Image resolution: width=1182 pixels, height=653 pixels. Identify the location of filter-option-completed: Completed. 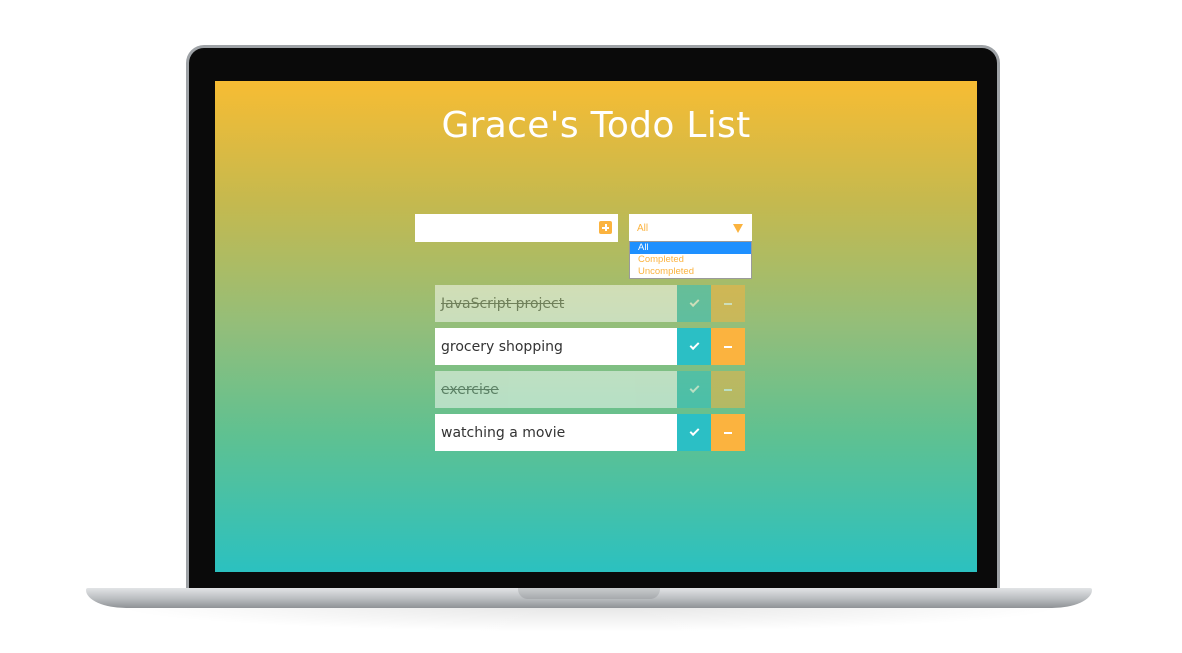
(690, 260).